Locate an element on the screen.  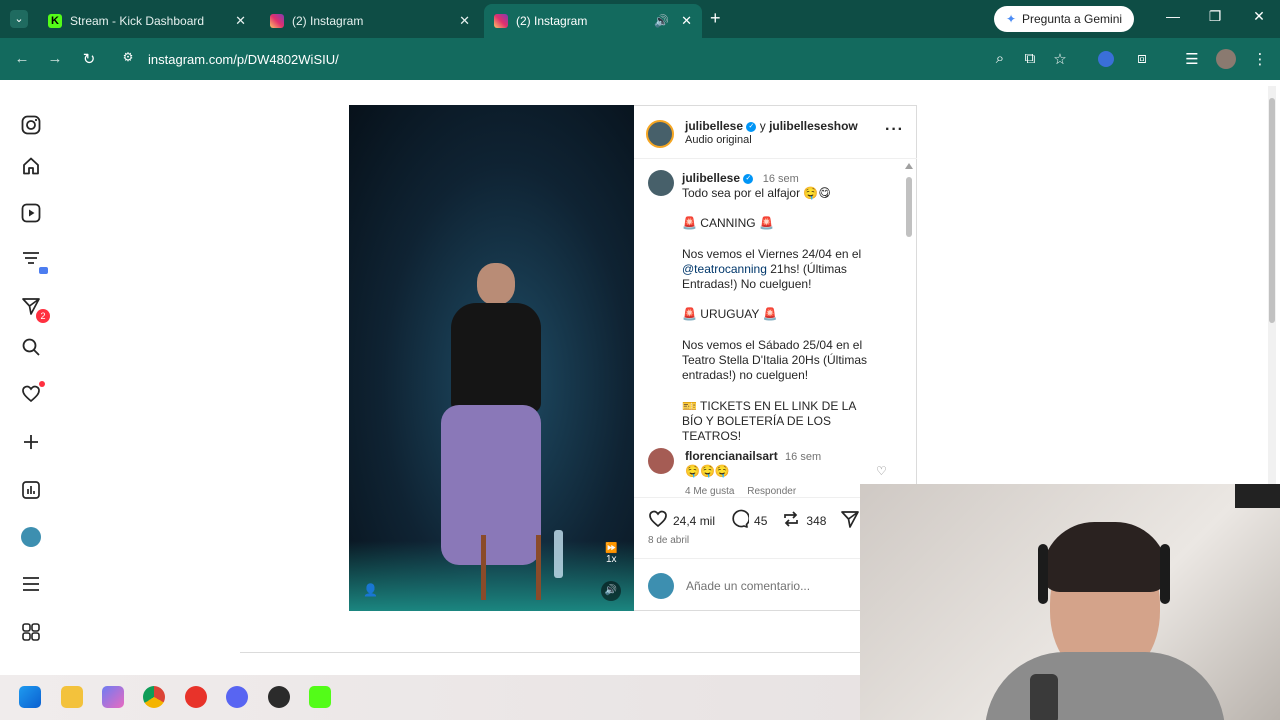
url-text: instagram.com/p/DW4802WiSIU/ is located at coordinates (243, 59).